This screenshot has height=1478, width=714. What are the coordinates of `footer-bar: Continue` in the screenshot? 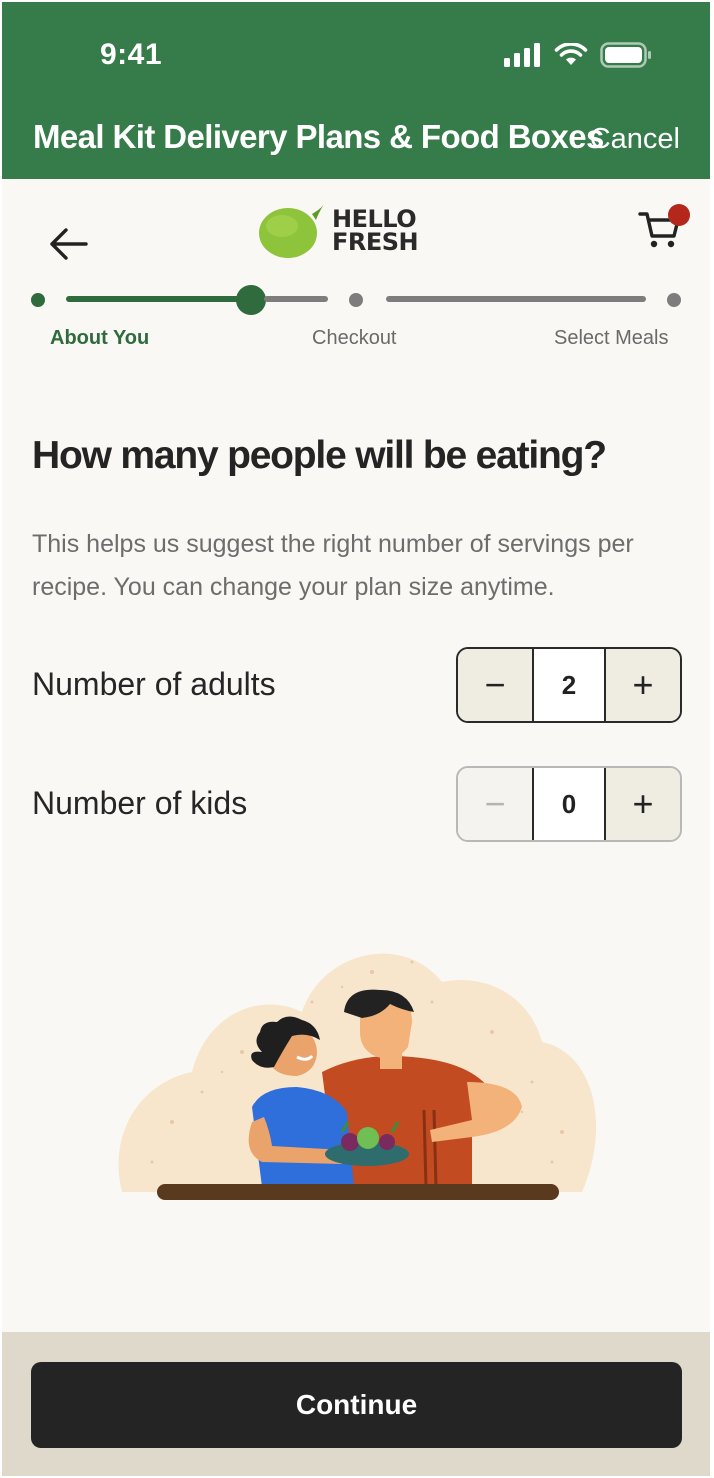 It's located at (356, 1404).